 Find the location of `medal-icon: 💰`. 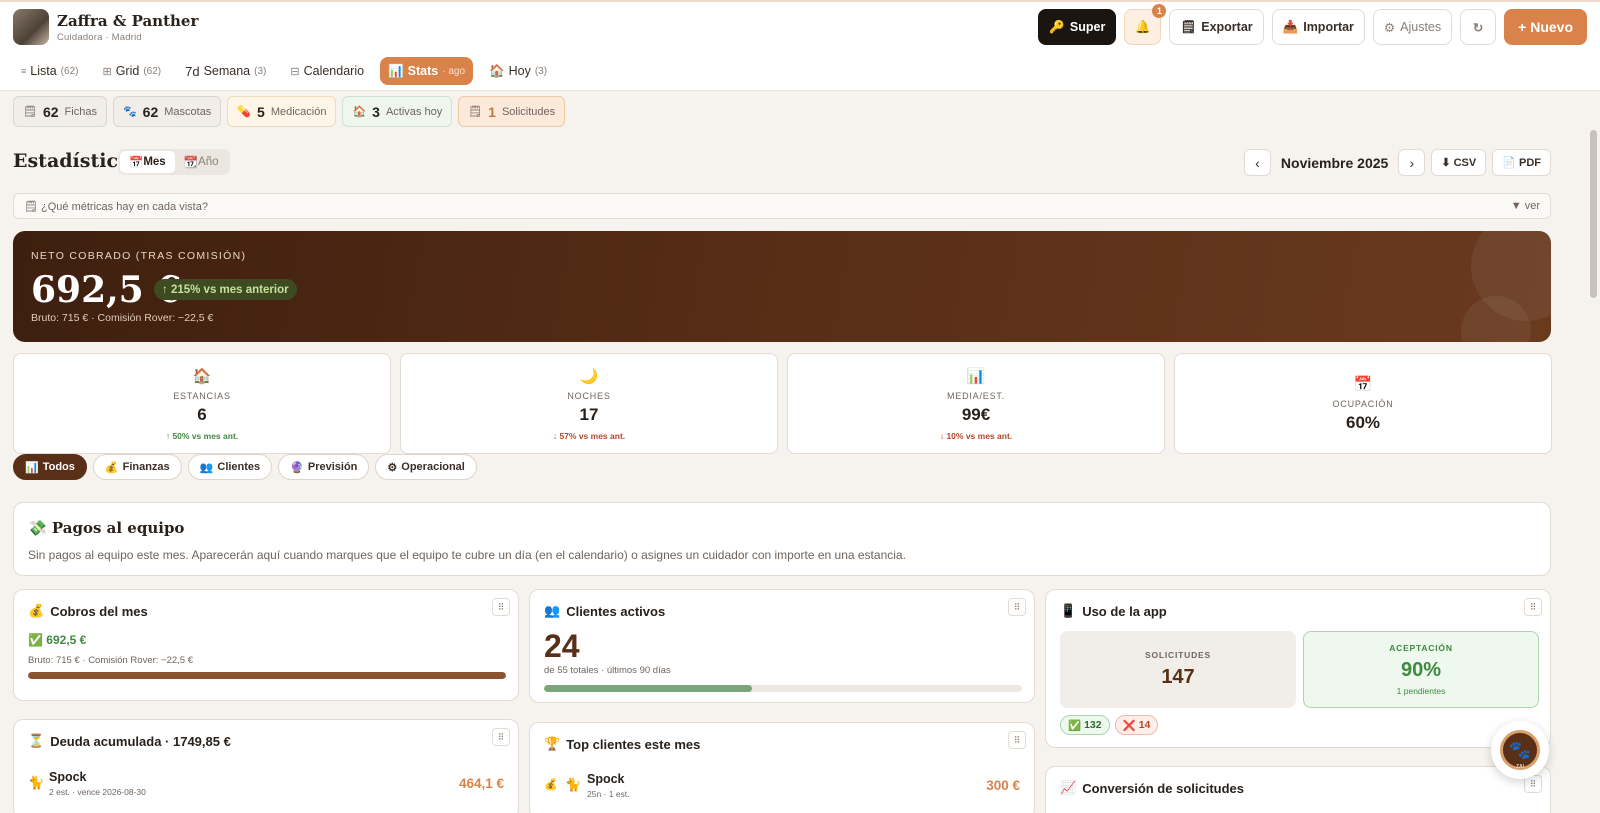

medal-icon: 💰 is located at coordinates (551, 785).